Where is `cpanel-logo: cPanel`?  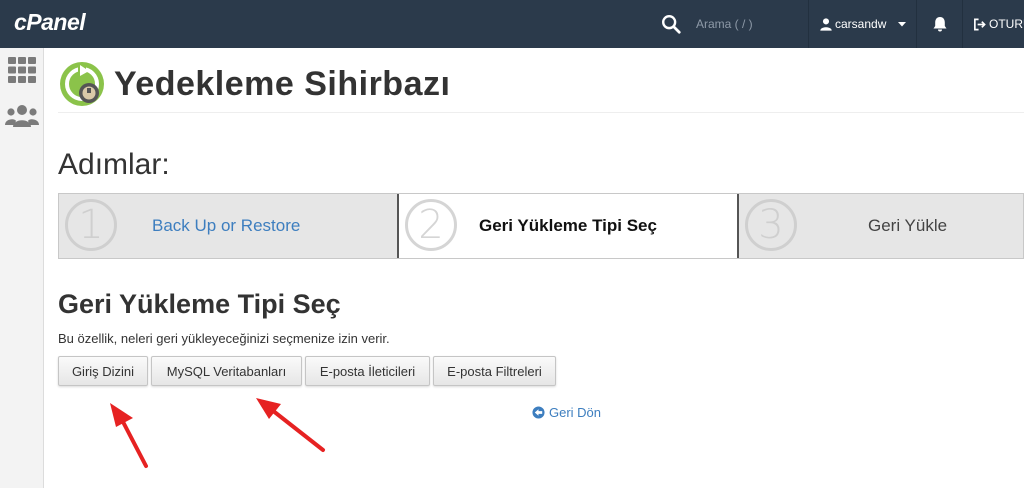 cpanel-logo: cPanel is located at coordinates (50, 22).